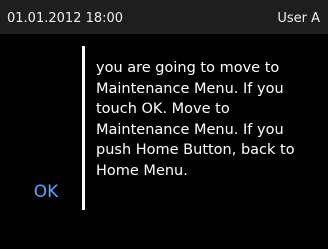 This screenshot has width=328, height=249. I want to click on user-label: User A, so click(298, 18).